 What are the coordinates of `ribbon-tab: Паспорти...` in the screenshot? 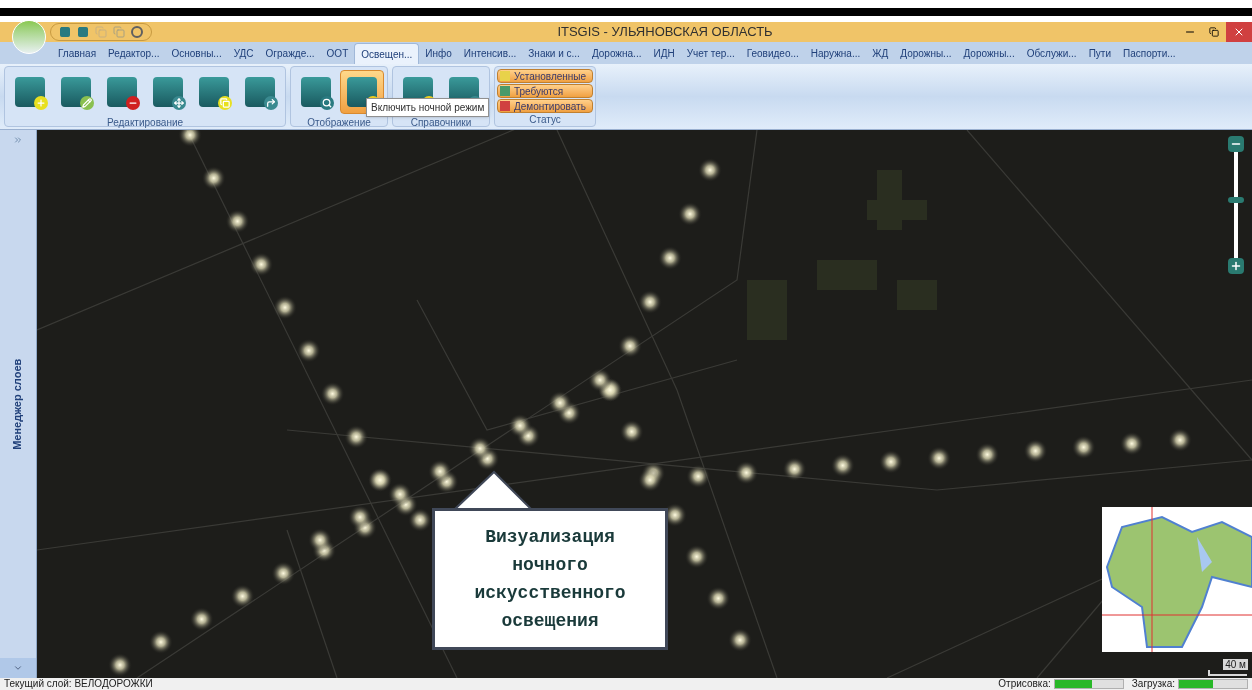 It's located at (1149, 53).